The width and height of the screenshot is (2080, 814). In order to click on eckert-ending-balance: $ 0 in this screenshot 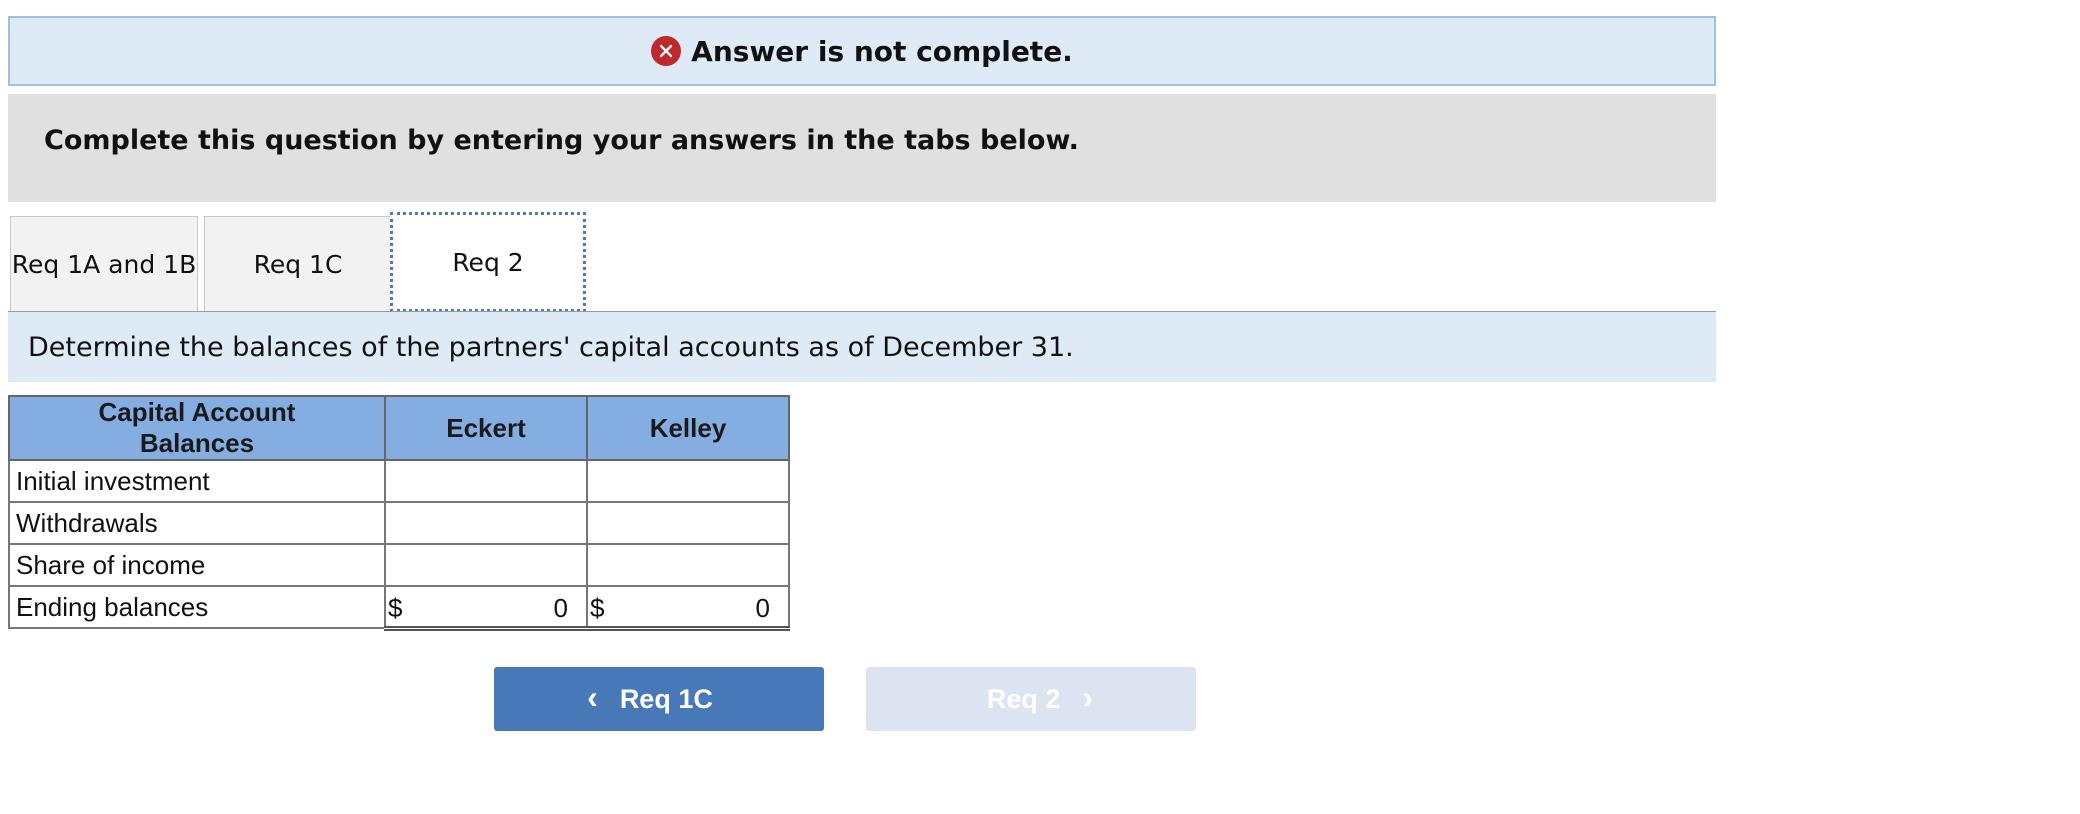, I will do `click(486, 608)`.